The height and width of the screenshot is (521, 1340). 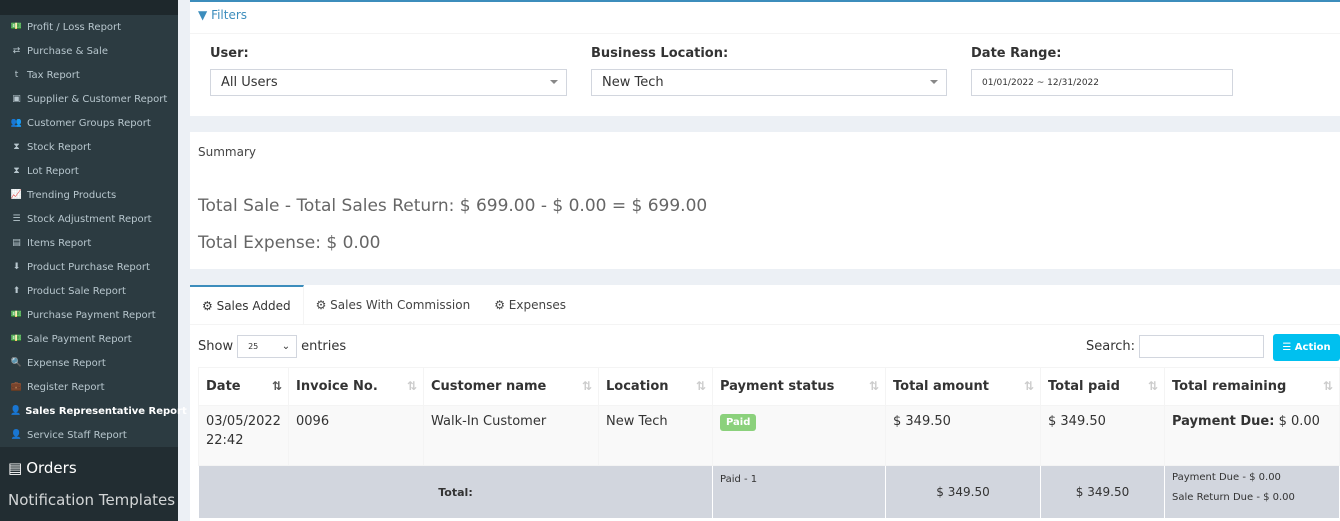 What do you see at coordinates (89, 75) in the screenshot?
I see `sidebar-item-tax-report: t Tax Report` at bounding box center [89, 75].